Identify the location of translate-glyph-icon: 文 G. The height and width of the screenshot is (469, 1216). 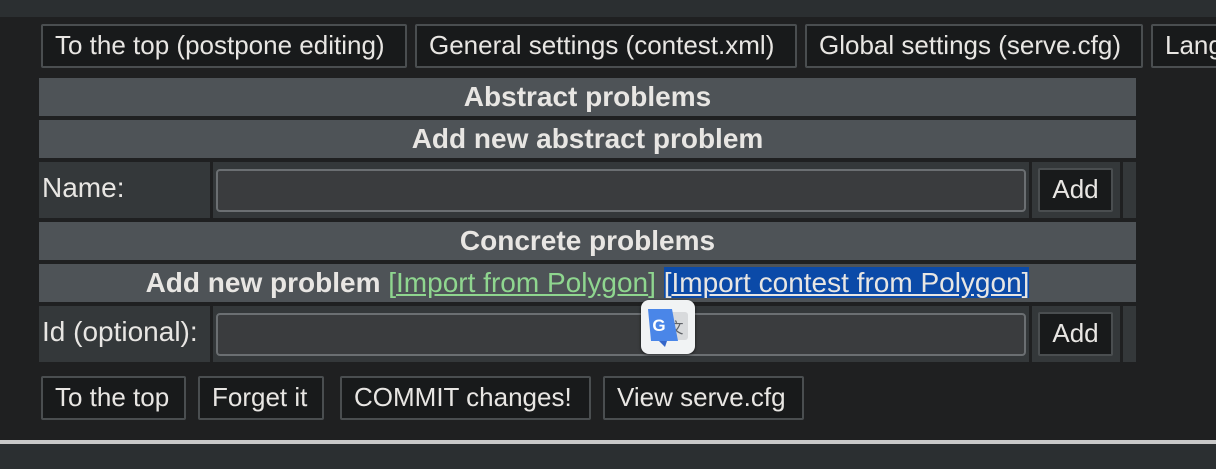
(668, 328).